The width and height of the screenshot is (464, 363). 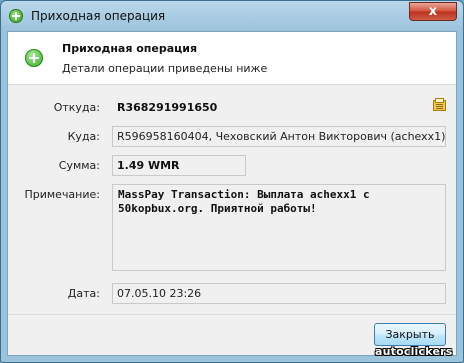 I want to click on window-close-button: x, so click(x=433, y=11).